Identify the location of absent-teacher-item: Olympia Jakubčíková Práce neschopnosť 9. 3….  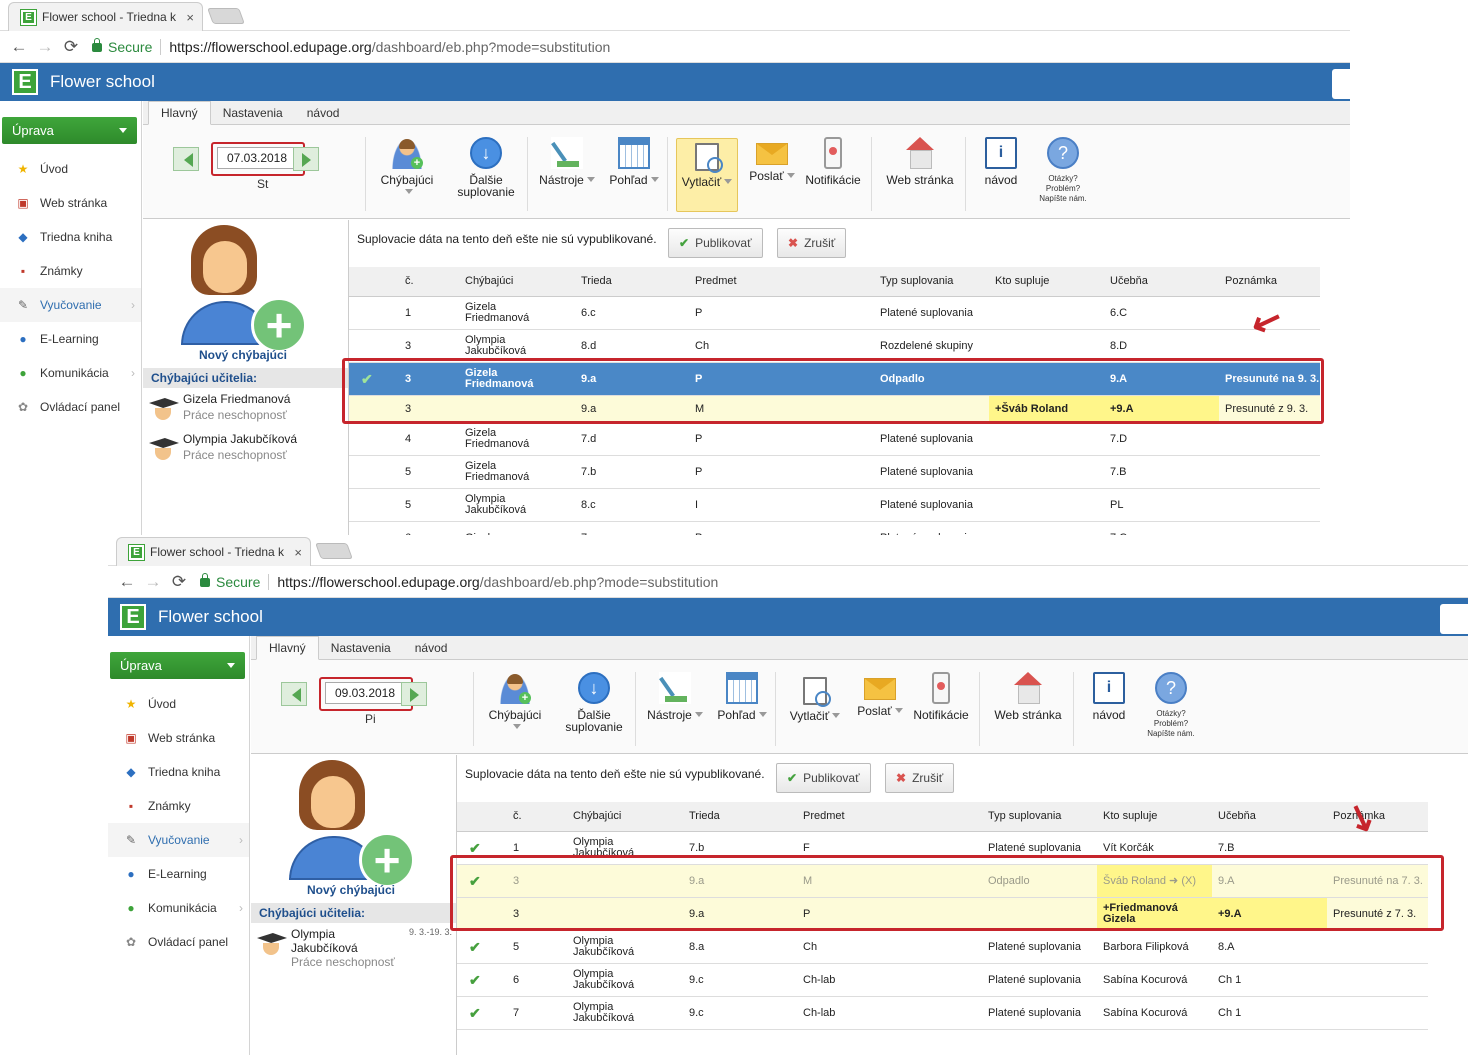
(354, 947).